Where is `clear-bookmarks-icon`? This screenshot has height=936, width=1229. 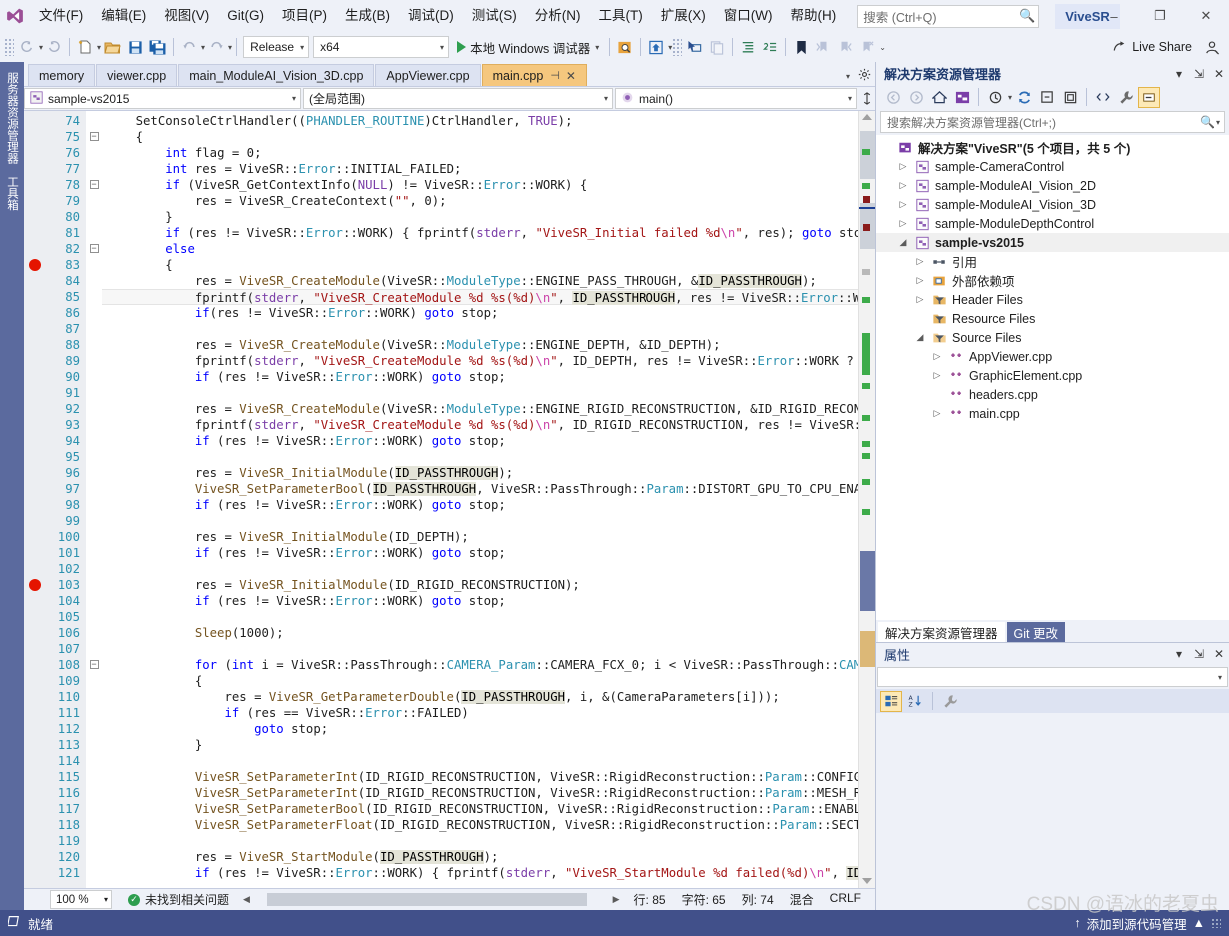
clear-bookmarks-icon is located at coordinates (867, 47).